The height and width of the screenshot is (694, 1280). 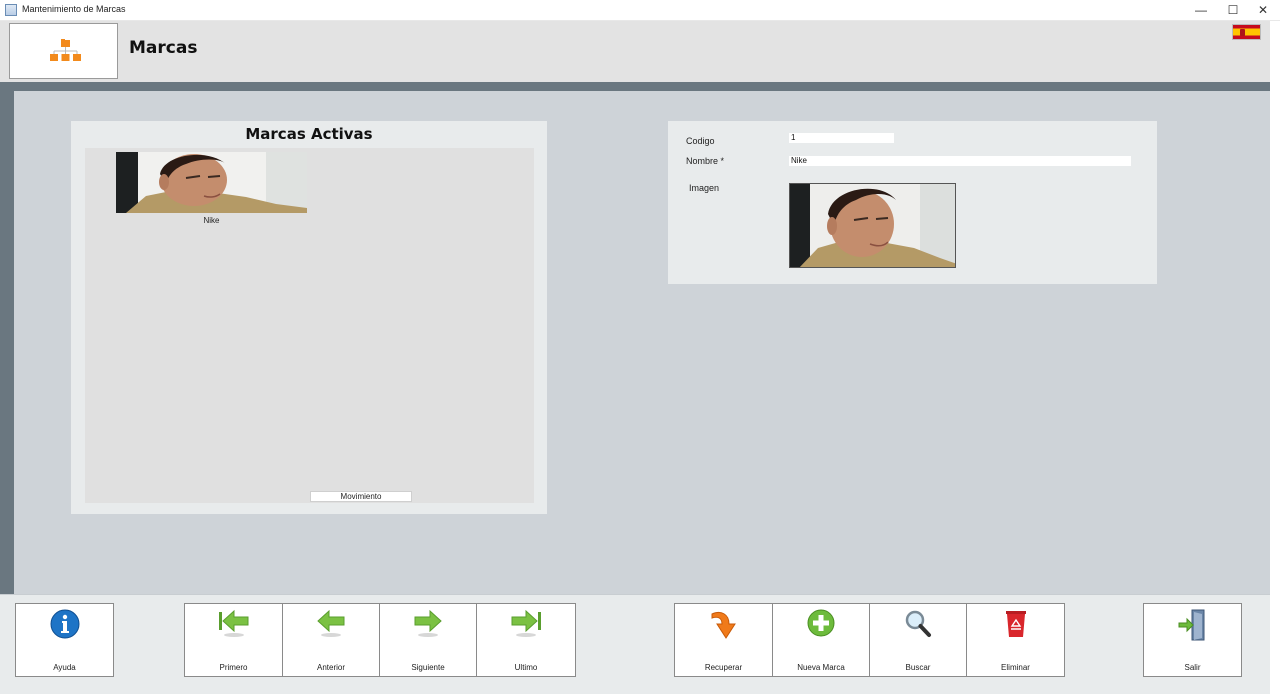 What do you see at coordinates (1246, 32) in the screenshot?
I see `spain-flag-icon` at bounding box center [1246, 32].